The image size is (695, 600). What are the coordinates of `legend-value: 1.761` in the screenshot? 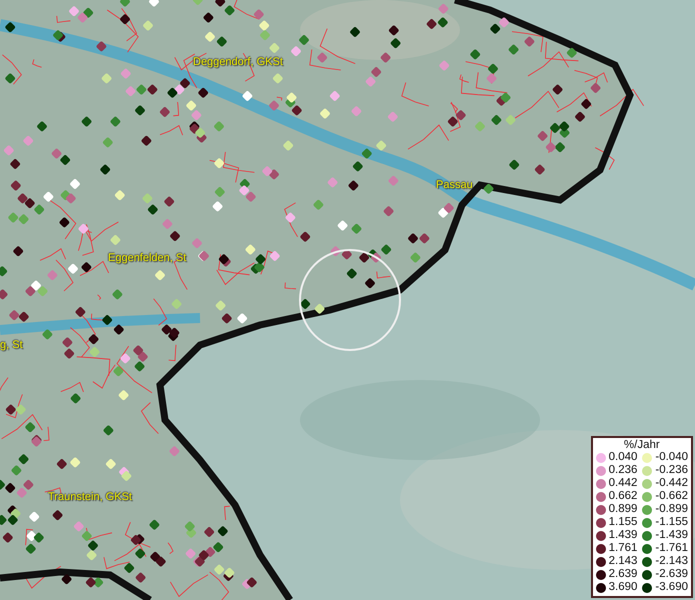 It's located at (623, 548).